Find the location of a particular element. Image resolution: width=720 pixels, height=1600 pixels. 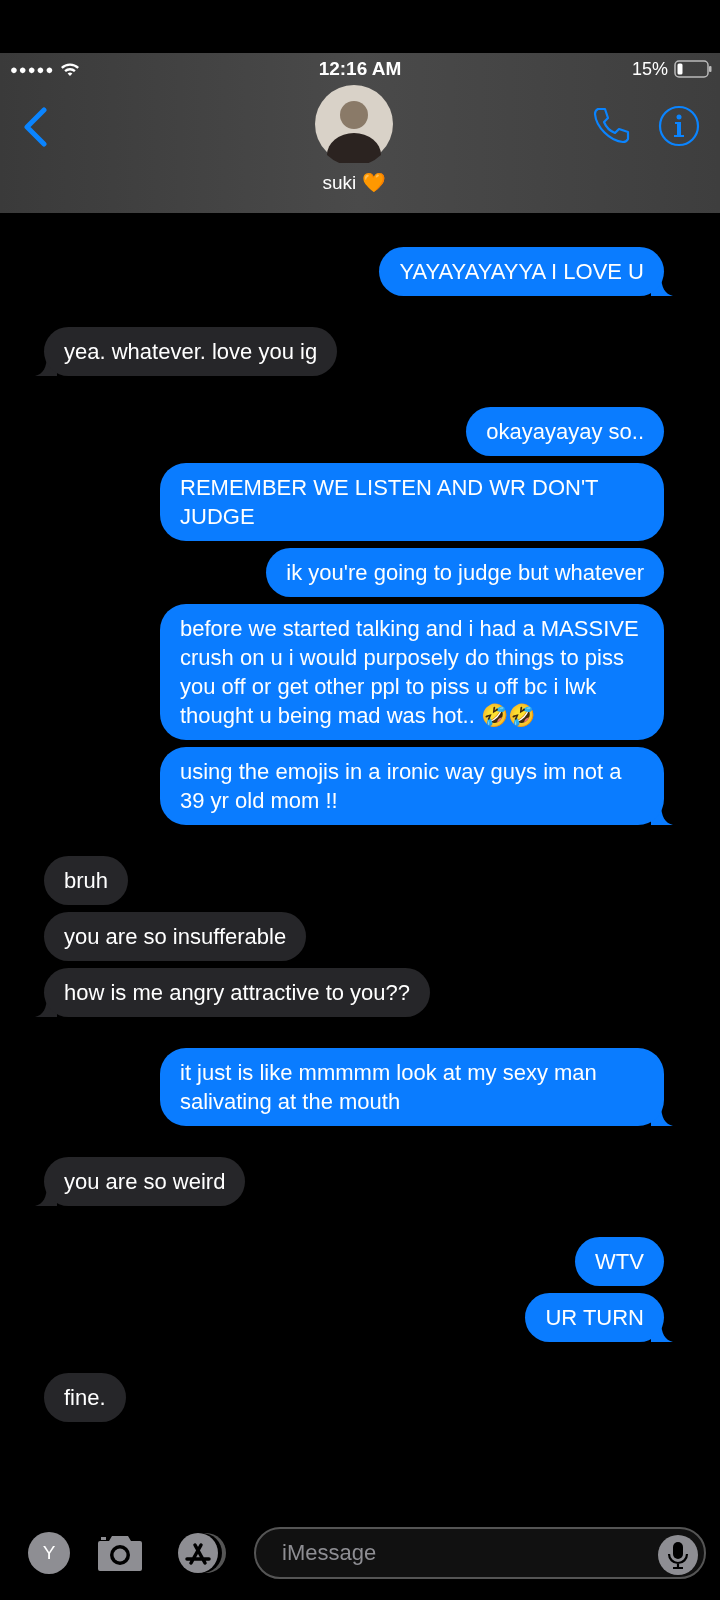

message-bubble: okayayayay so.. is located at coordinates (565, 431).